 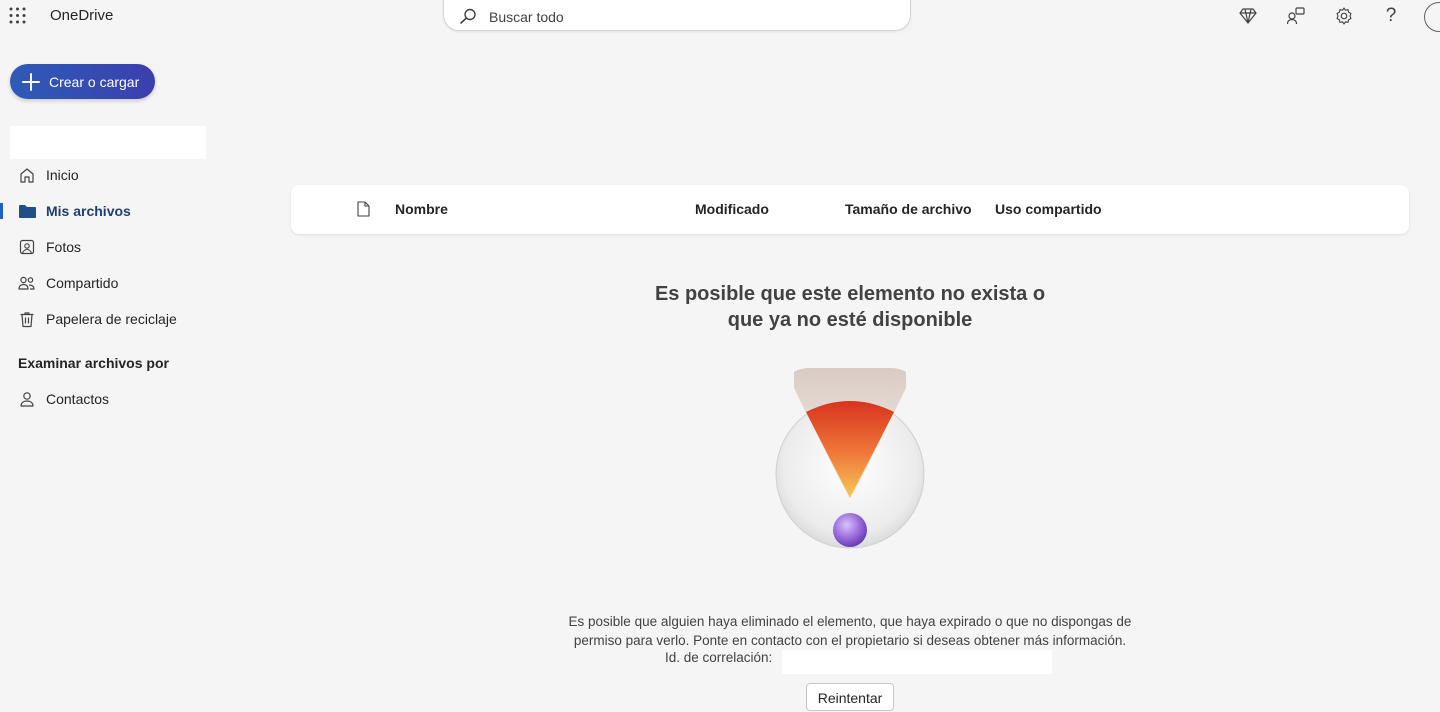 What do you see at coordinates (732, 209) in the screenshot?
I see `column-header-modified: Modificado` at bounding box center [732, 209].